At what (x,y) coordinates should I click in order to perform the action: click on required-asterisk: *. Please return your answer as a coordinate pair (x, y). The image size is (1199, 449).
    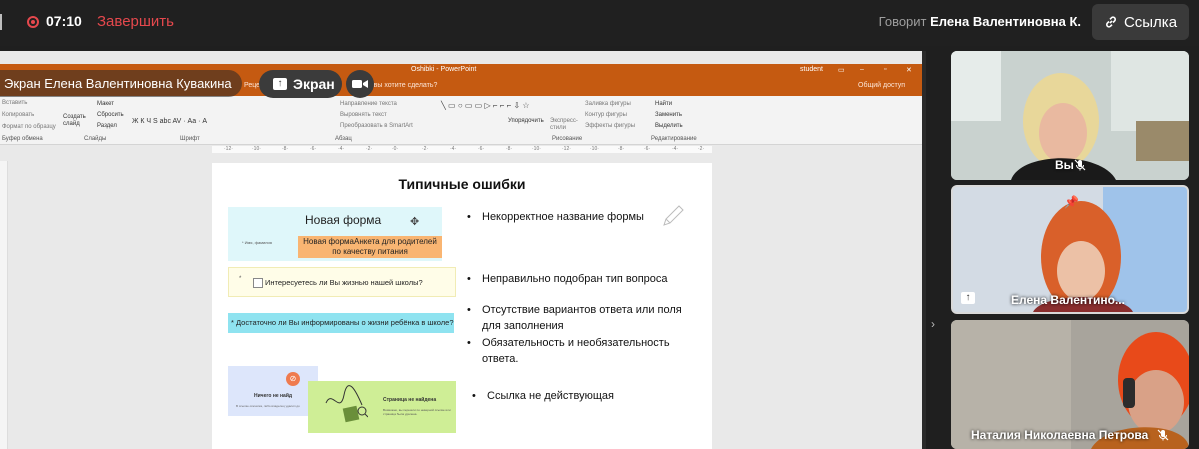
    Looking at the image, I should click on (240, 279).